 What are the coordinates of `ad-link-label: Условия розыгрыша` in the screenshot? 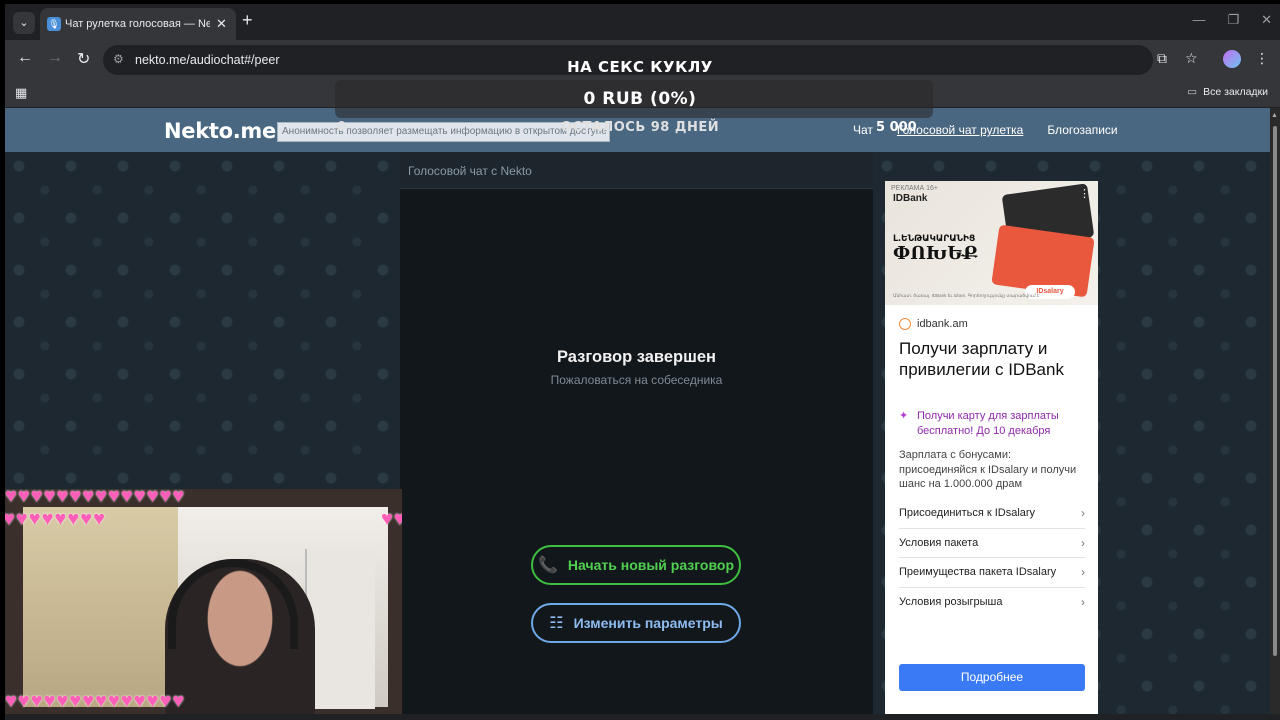 It's located at (951, 602).